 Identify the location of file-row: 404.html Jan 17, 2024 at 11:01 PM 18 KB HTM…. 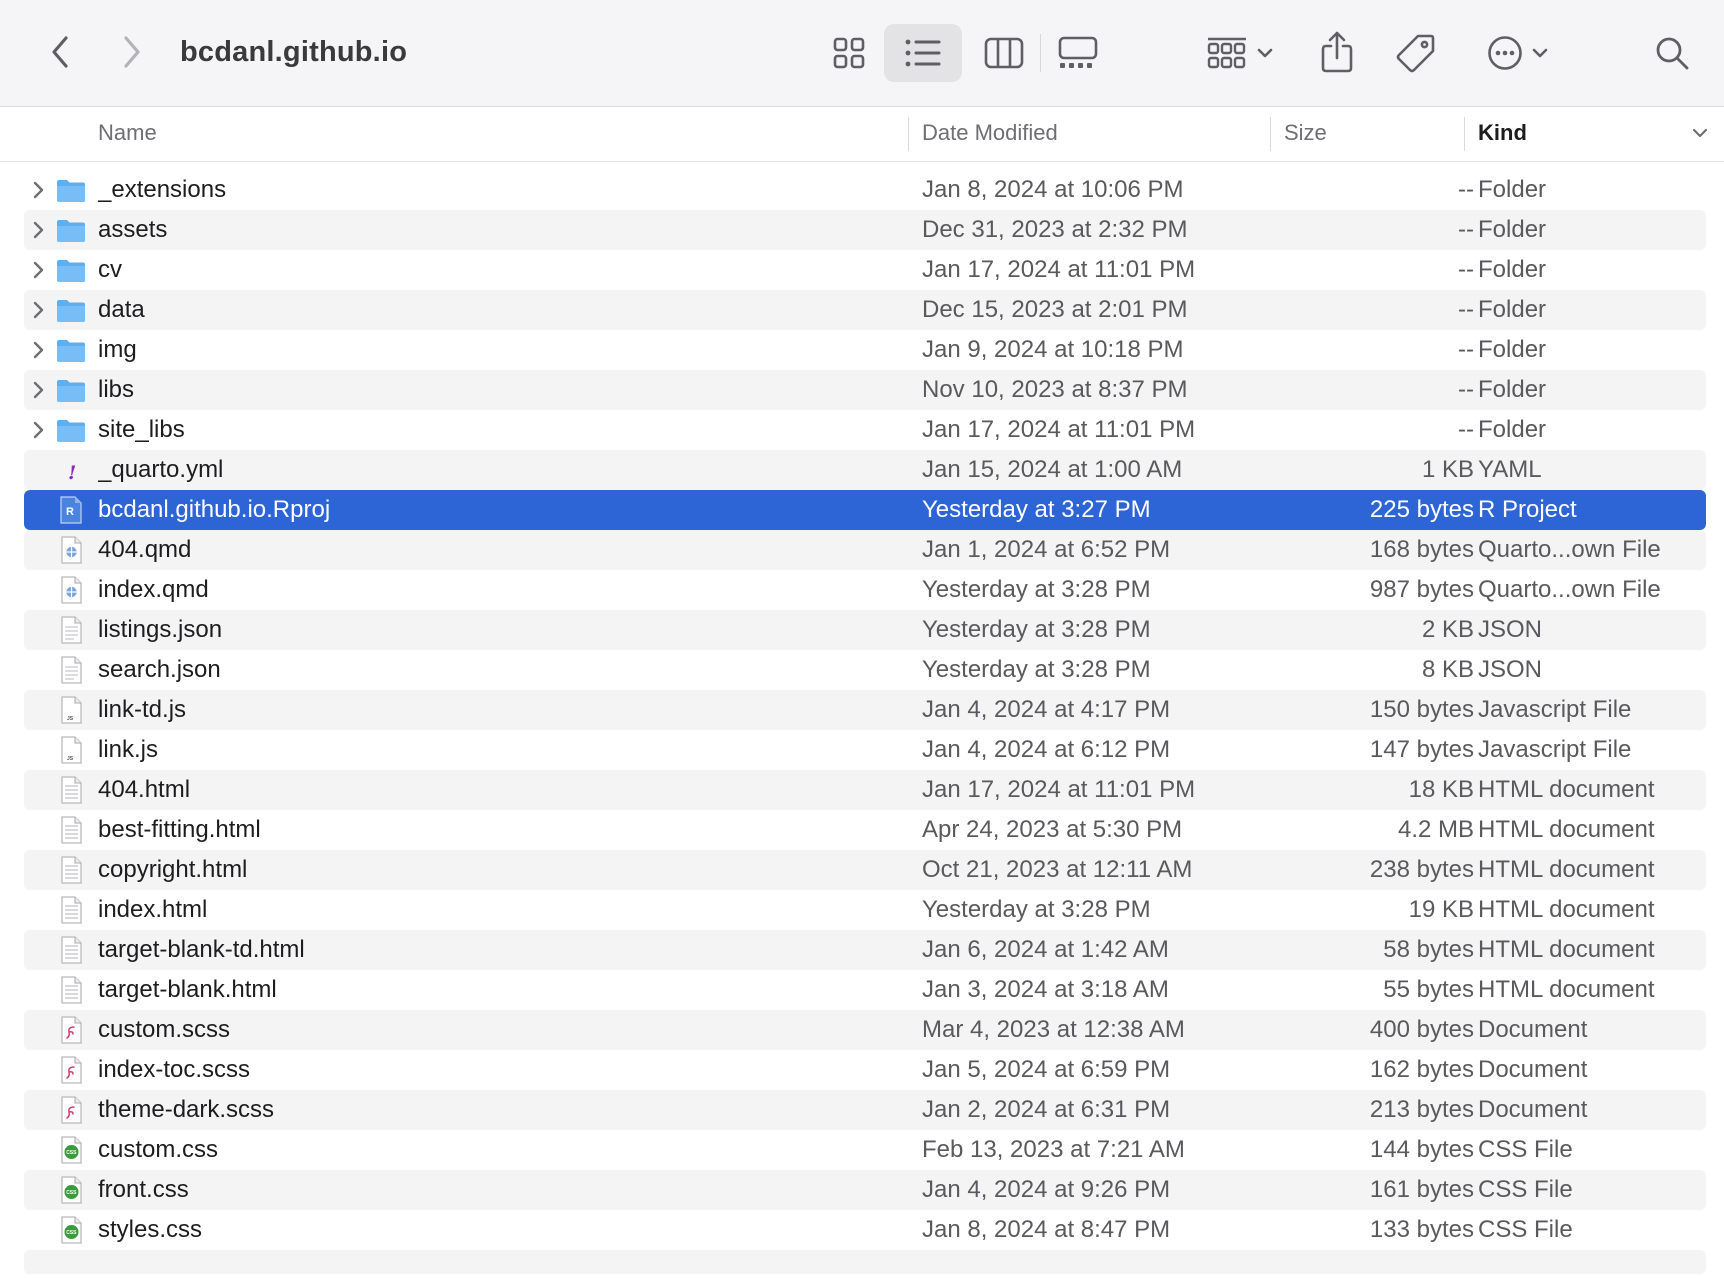
(865, 790).